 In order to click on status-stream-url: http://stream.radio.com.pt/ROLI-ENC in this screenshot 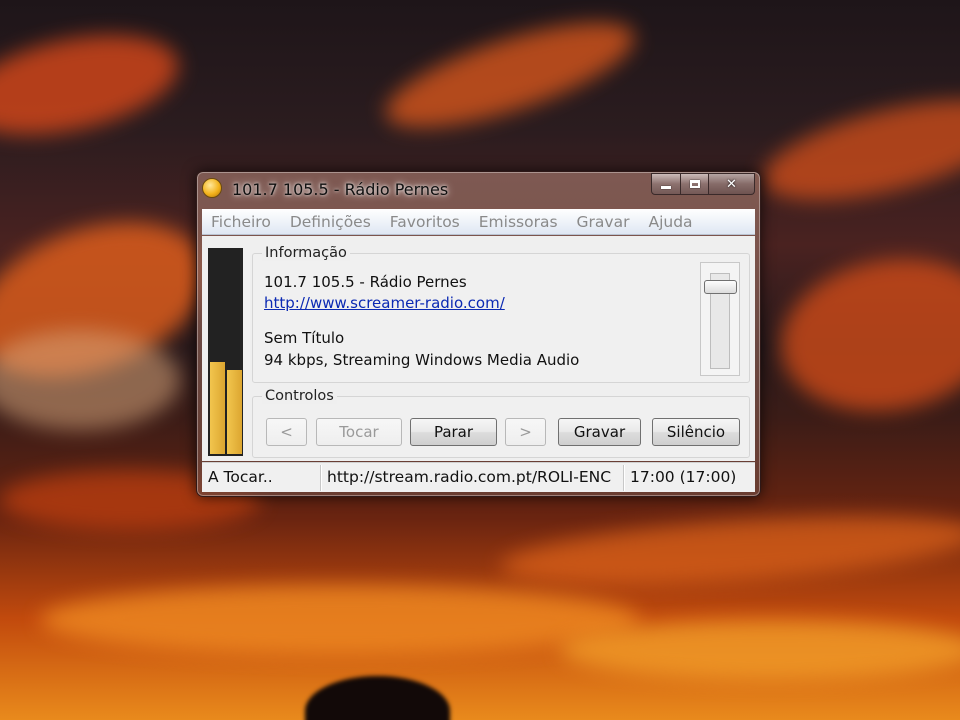, I will do `click(469, 477)`.